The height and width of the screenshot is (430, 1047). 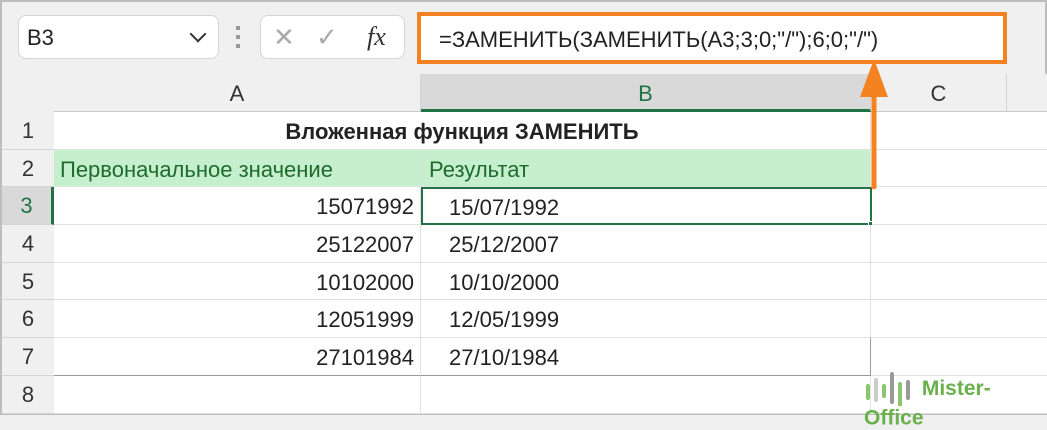 What do you see at coordinates (237, 319) in the screenshot?
I see `cell-a6: 12051999` at bounding box center [237, 319].